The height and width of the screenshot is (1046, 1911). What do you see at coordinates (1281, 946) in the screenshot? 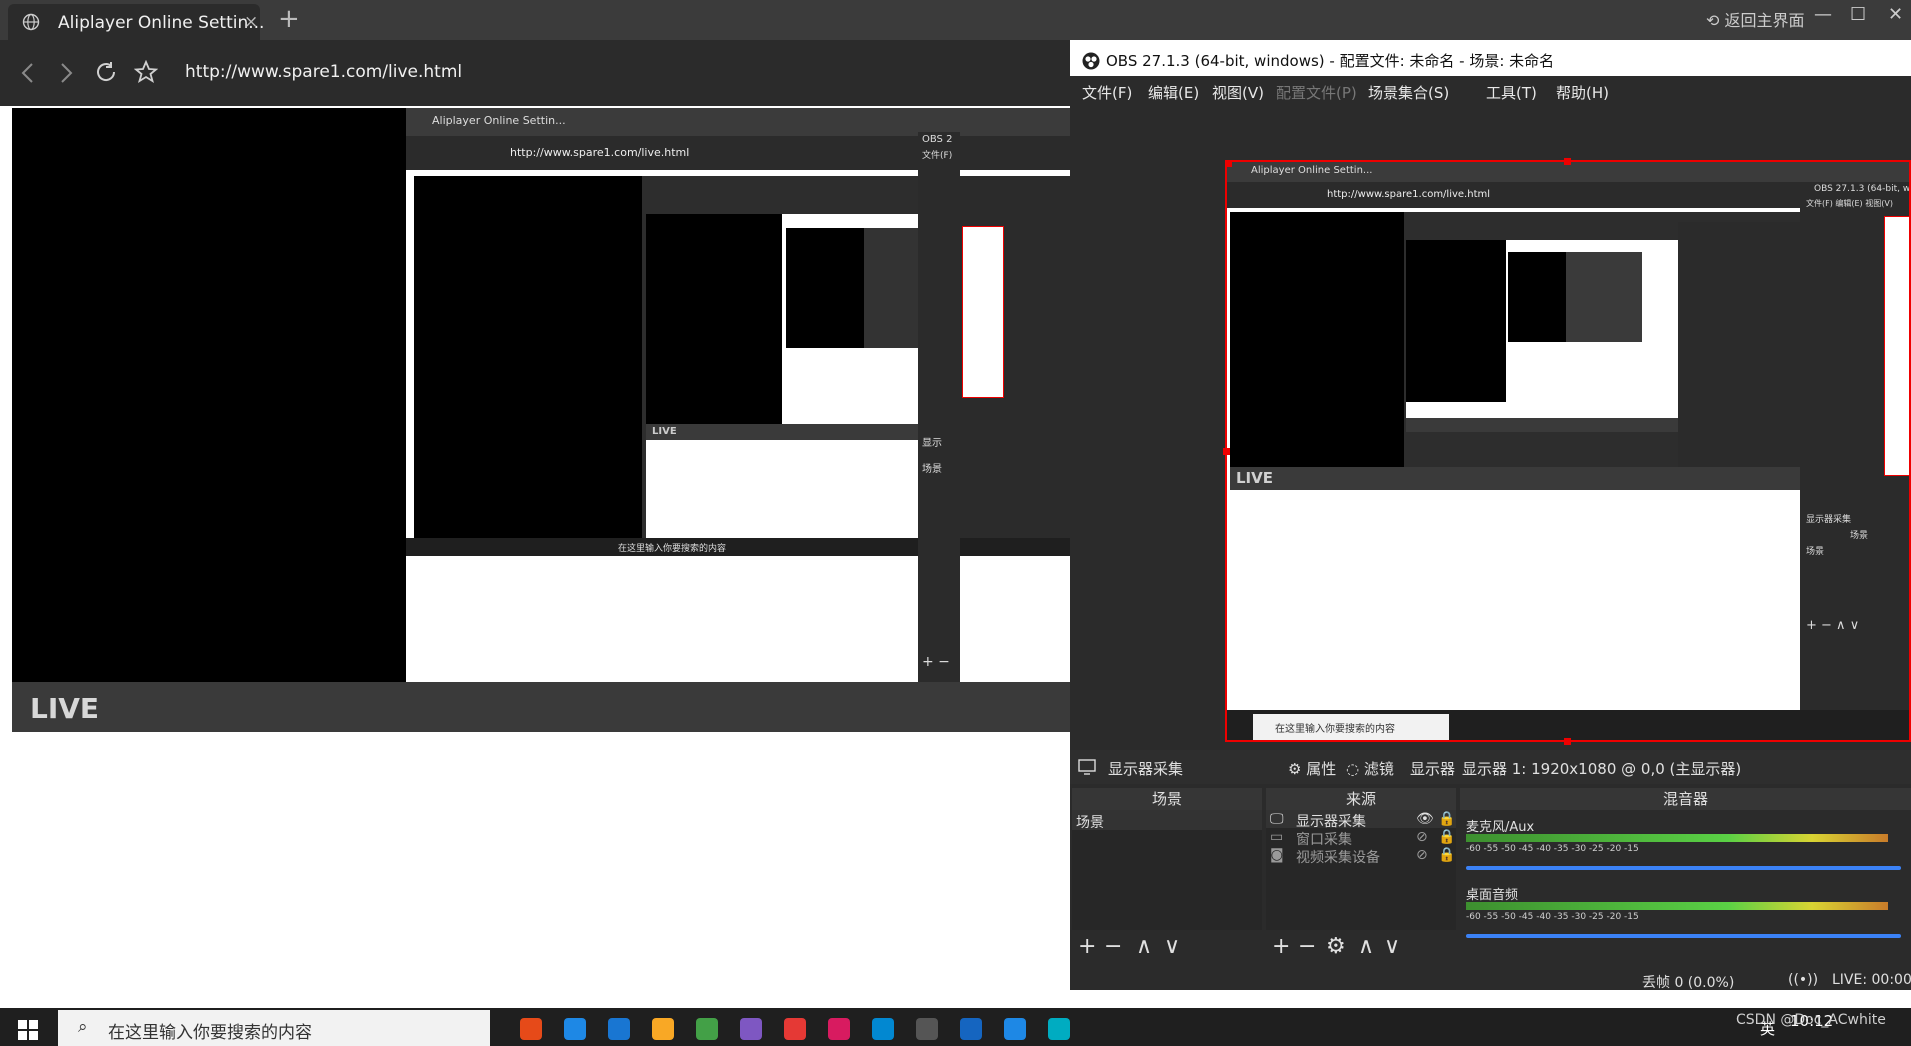
I see `add-source-button: +` at bounding box center [1281, 946].